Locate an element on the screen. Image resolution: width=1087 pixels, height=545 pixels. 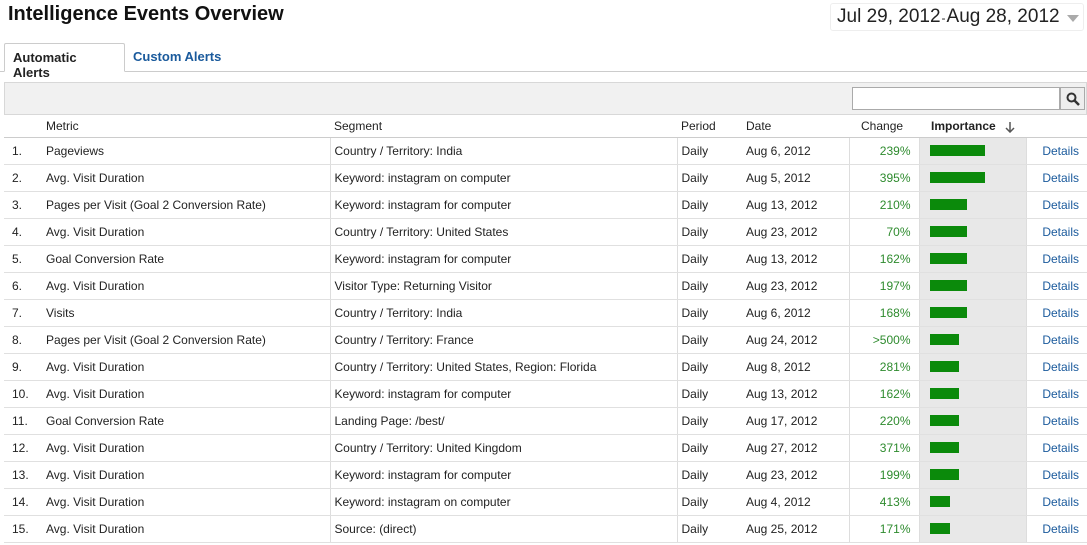
table-toolbar is located at coordinates (545, 98).